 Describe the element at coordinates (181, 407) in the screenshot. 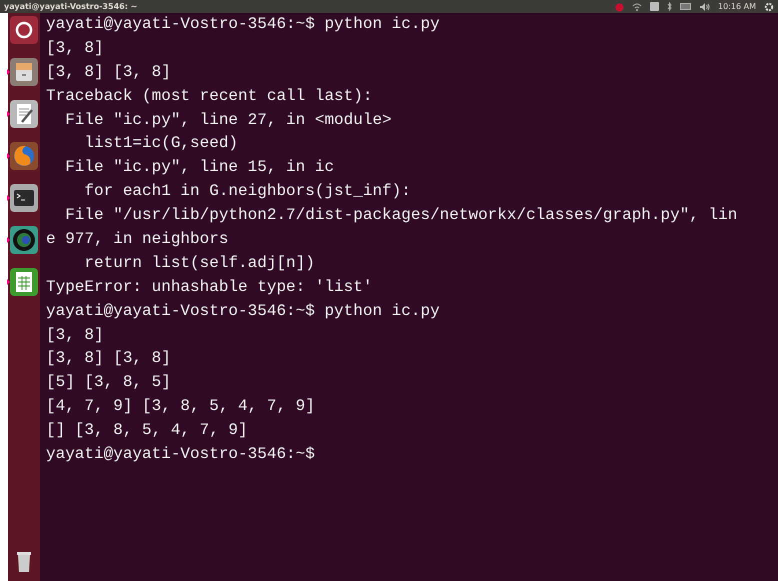

I see `terminal-line: [4, 7, 9] [3, 8, 5, 4, 7, 9]` at that location.